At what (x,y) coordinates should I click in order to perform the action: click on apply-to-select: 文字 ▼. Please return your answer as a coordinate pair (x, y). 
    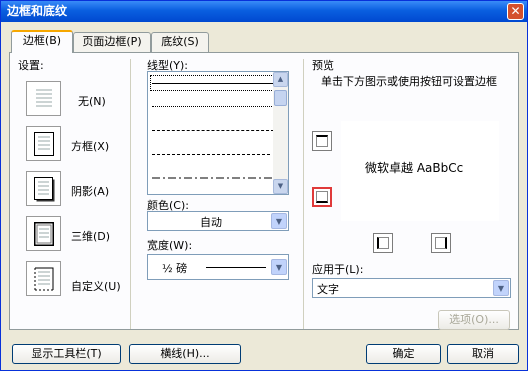
    Looking at the image, I should click on (411, 288).